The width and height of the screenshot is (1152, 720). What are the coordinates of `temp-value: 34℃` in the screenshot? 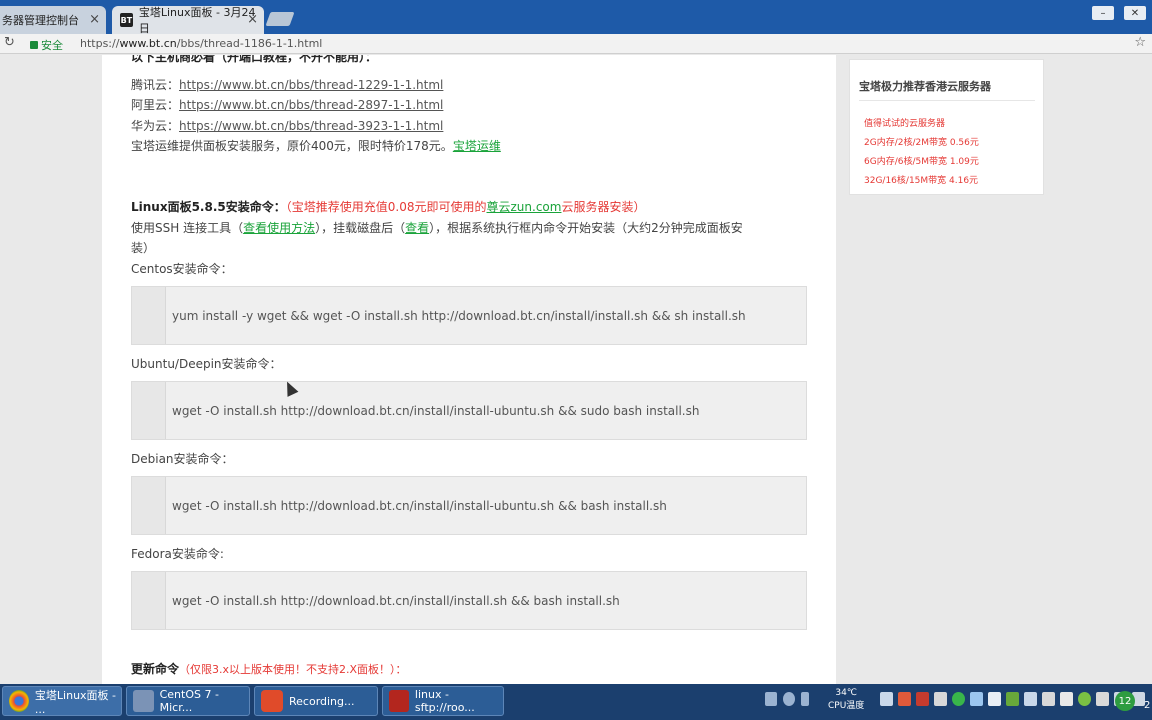 It's located at (846, 693).